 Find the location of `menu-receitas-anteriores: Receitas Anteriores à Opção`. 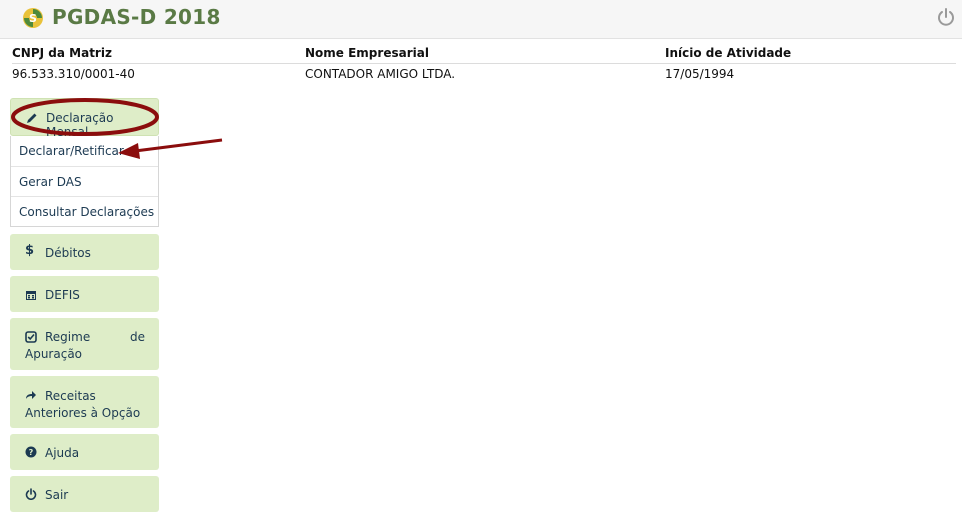

menu-receitas-anteriores: Receitas Anteriores à Opção is located at coordinates (84, 402).